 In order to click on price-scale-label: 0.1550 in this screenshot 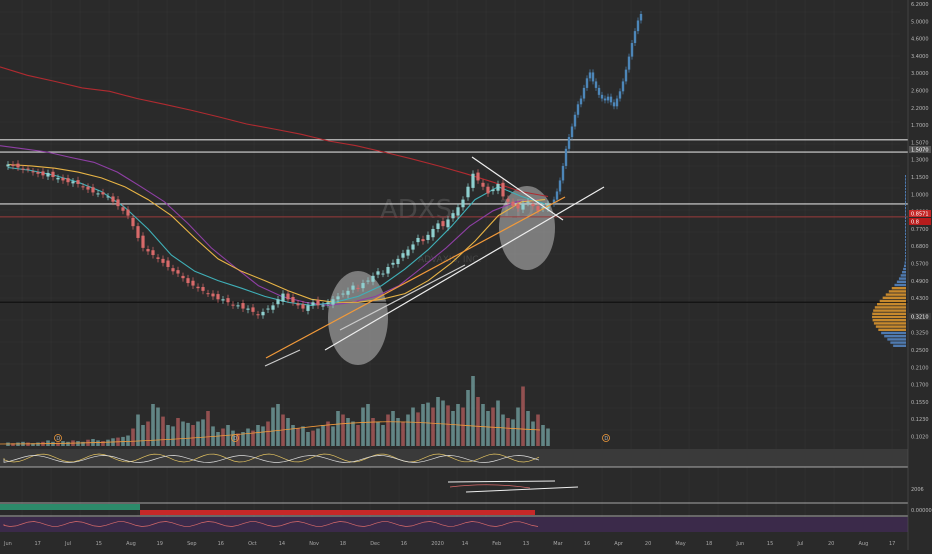, I will do `click(920, 403)`.